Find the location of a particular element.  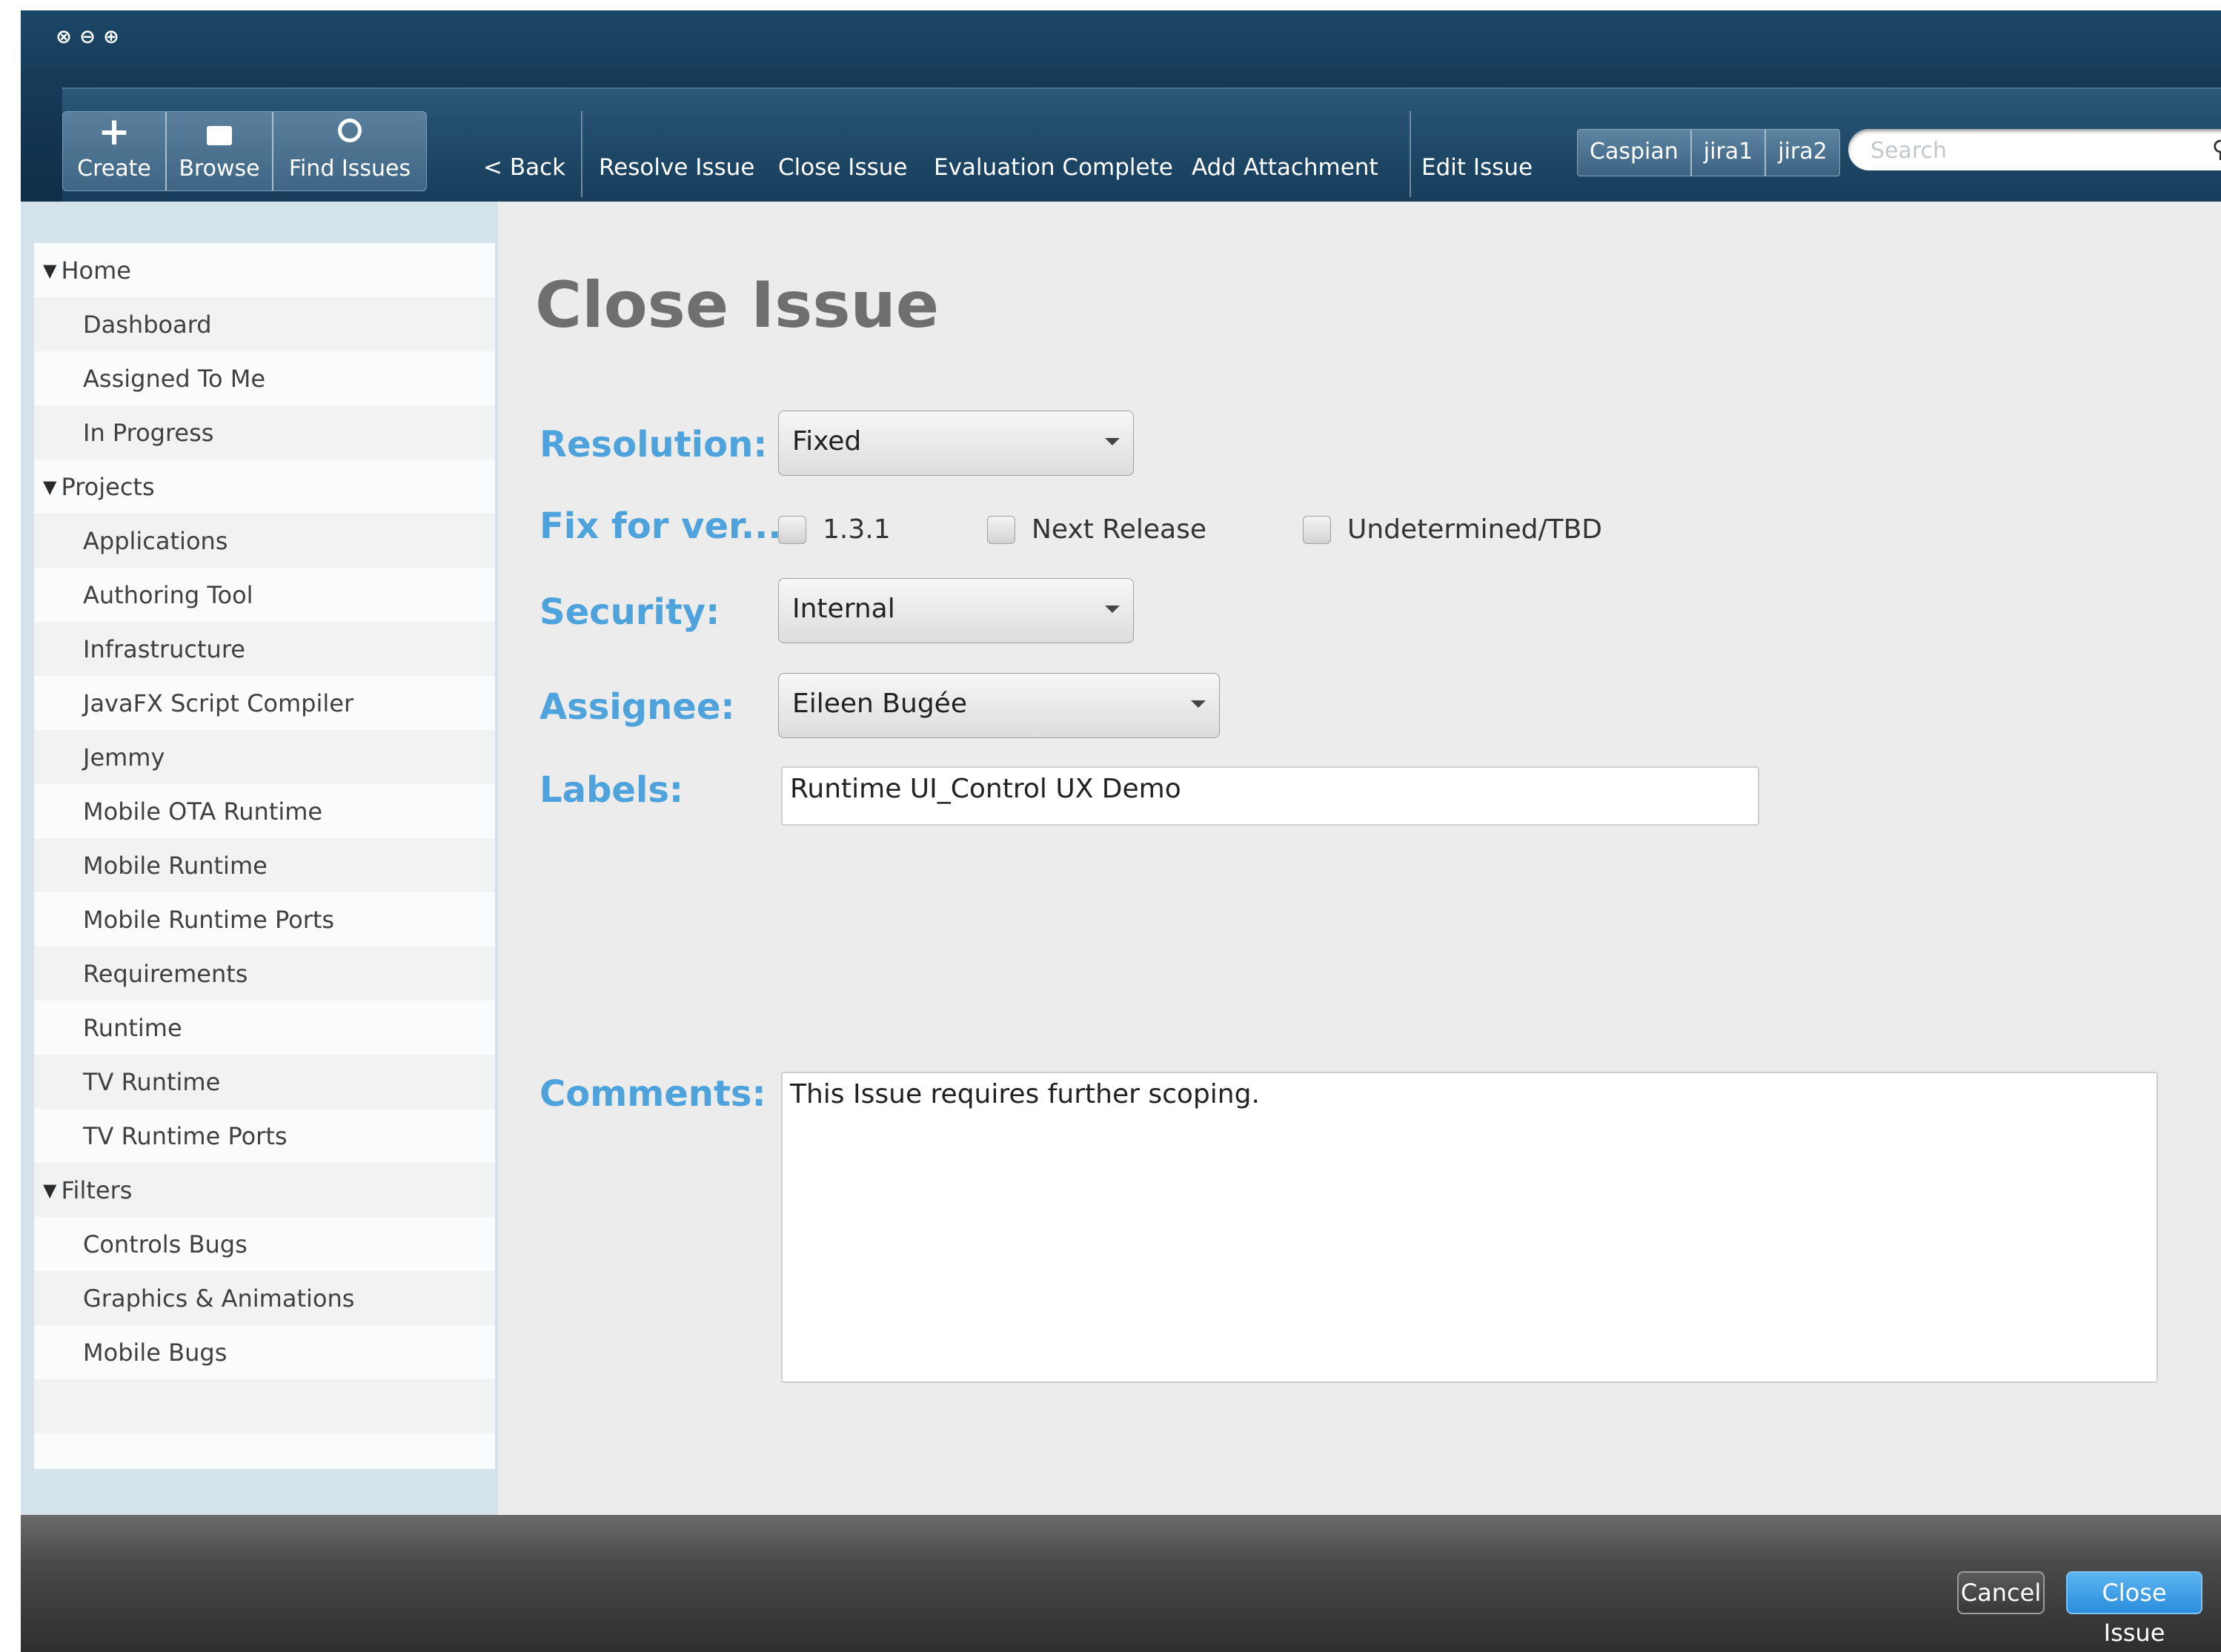

search-input is located at coordinates (2033, 150).